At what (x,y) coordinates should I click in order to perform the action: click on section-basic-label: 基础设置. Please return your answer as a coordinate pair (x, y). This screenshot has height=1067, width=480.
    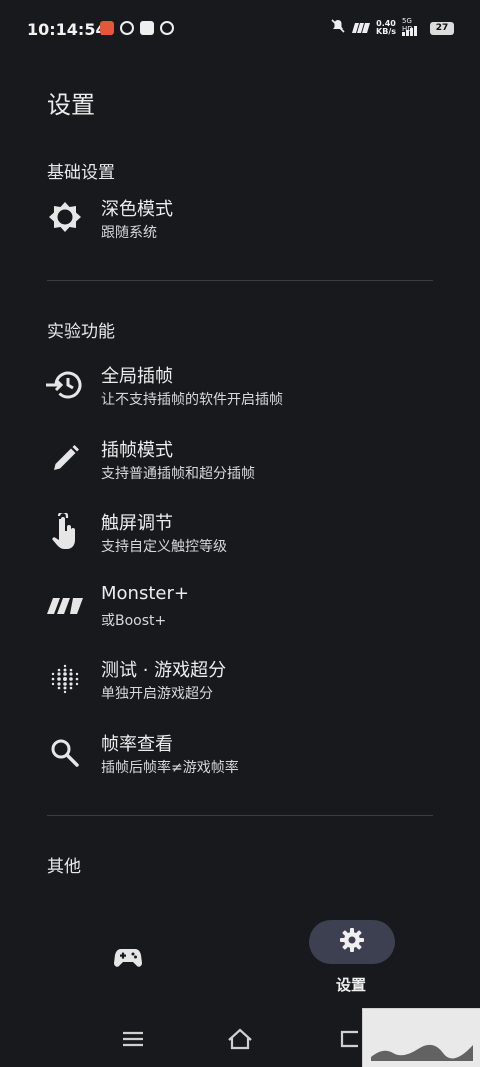
    Looking at the image, I should click on (81, 173).